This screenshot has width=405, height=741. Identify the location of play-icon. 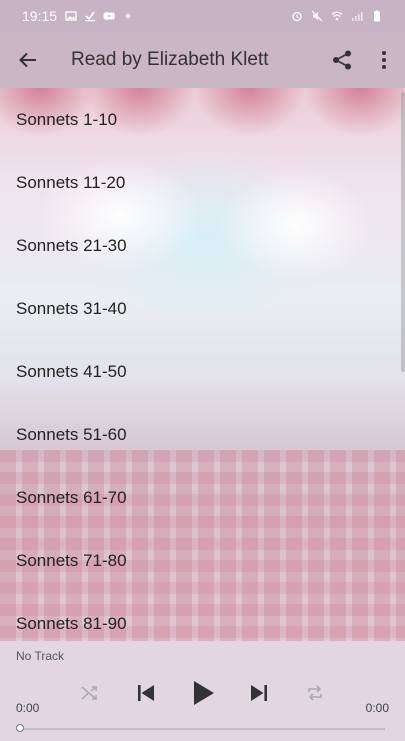
(203, 693).